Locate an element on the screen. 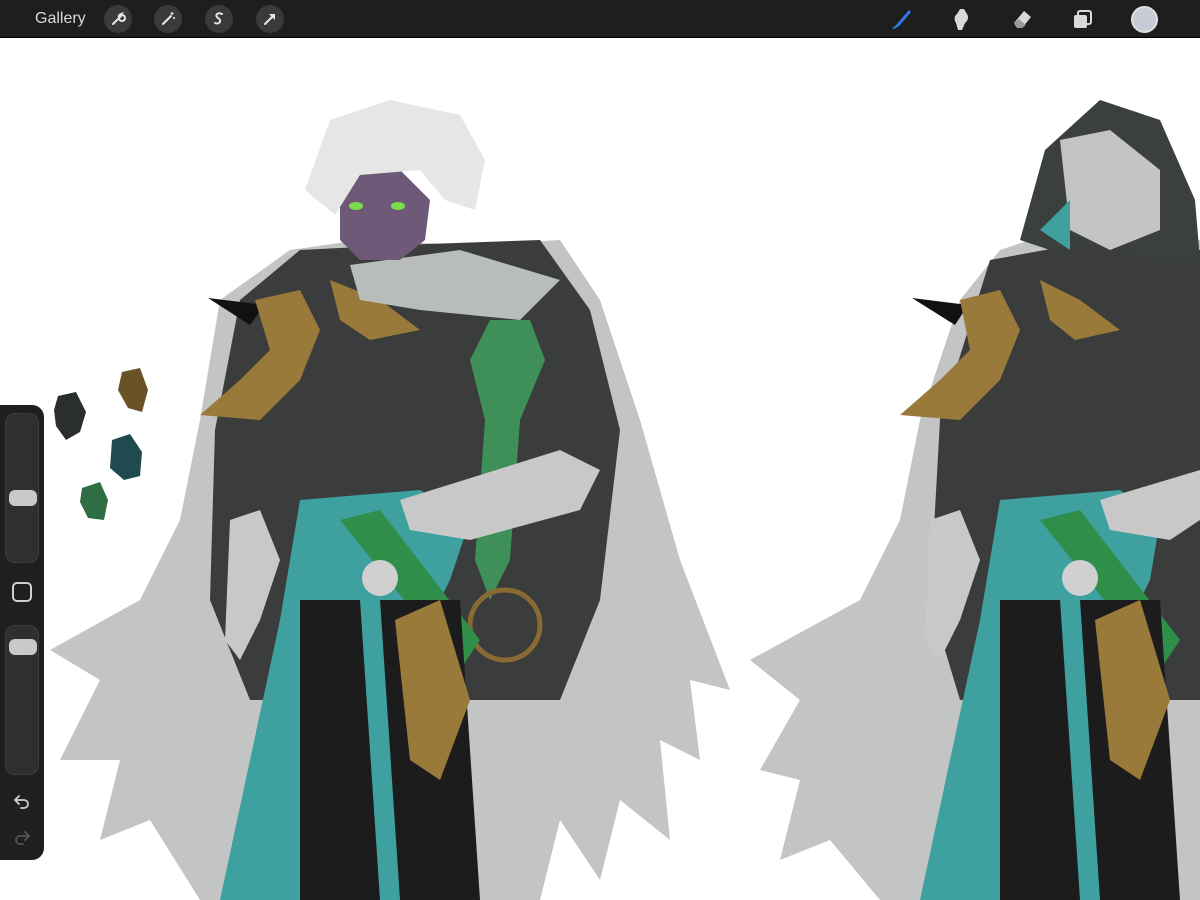 This screenshot has width=1200, height=900. brush-size-slider is located at coordinates (22, 488).